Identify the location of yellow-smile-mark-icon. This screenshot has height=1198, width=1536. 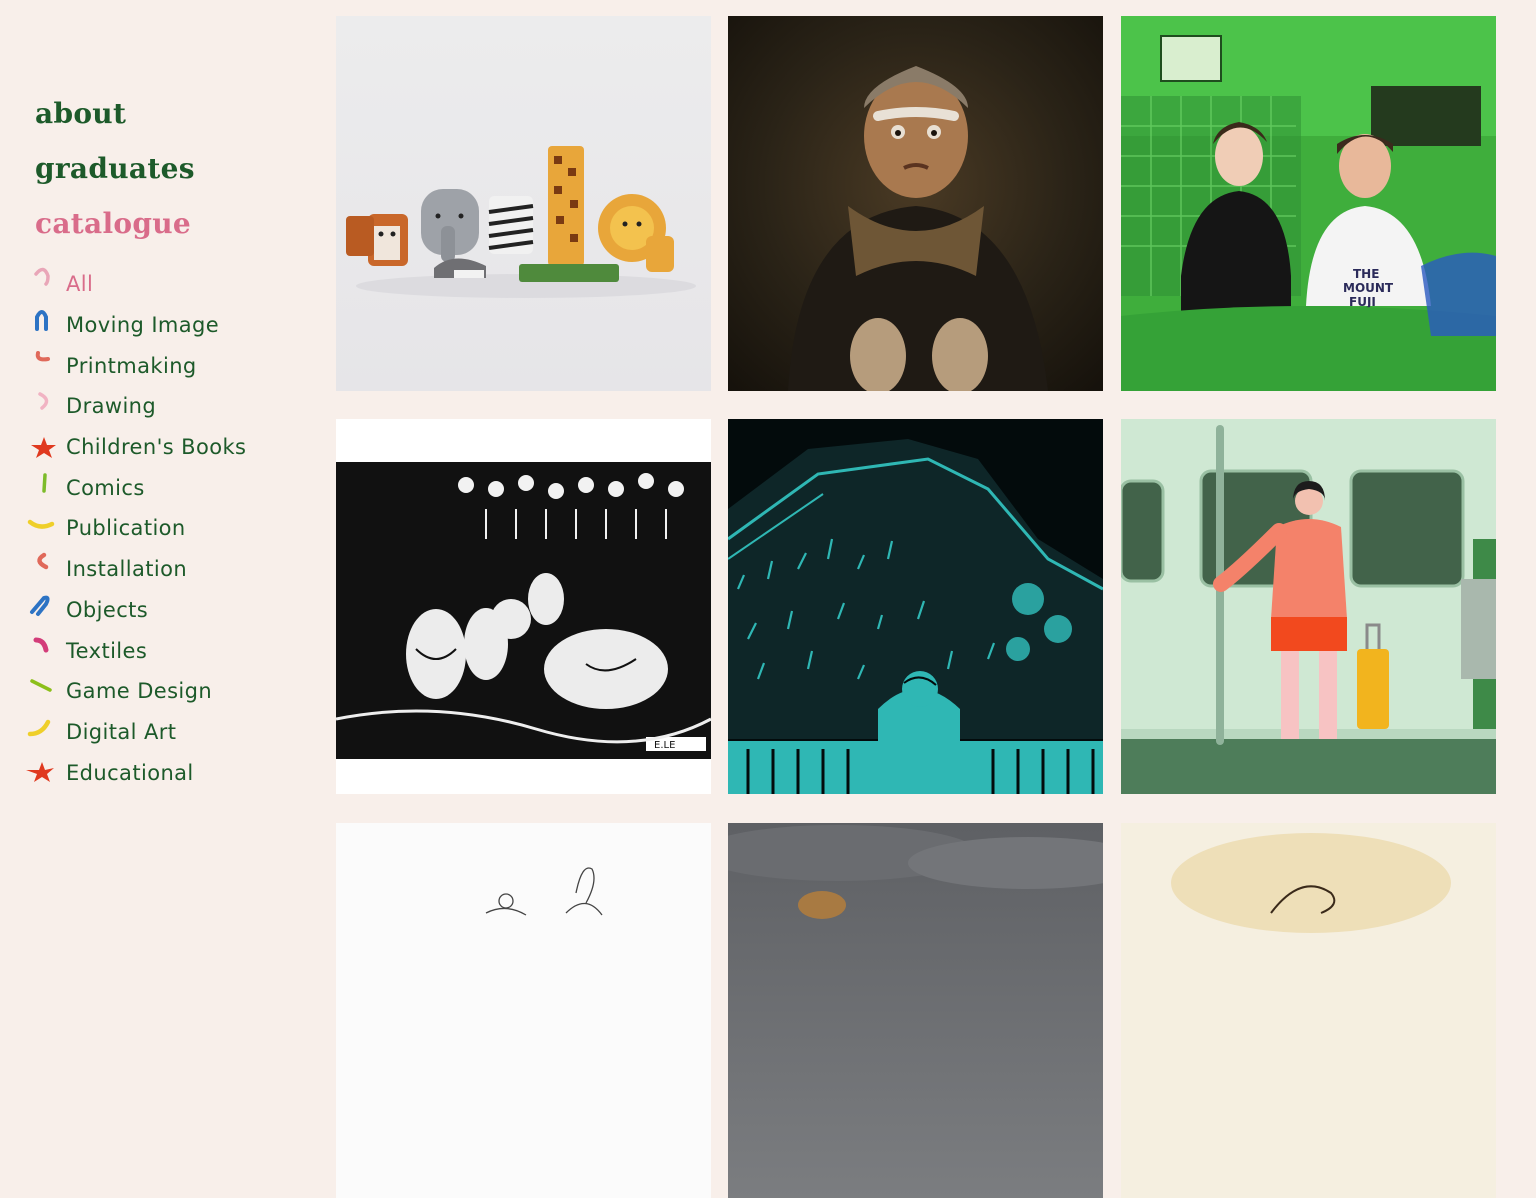
(41, 524).